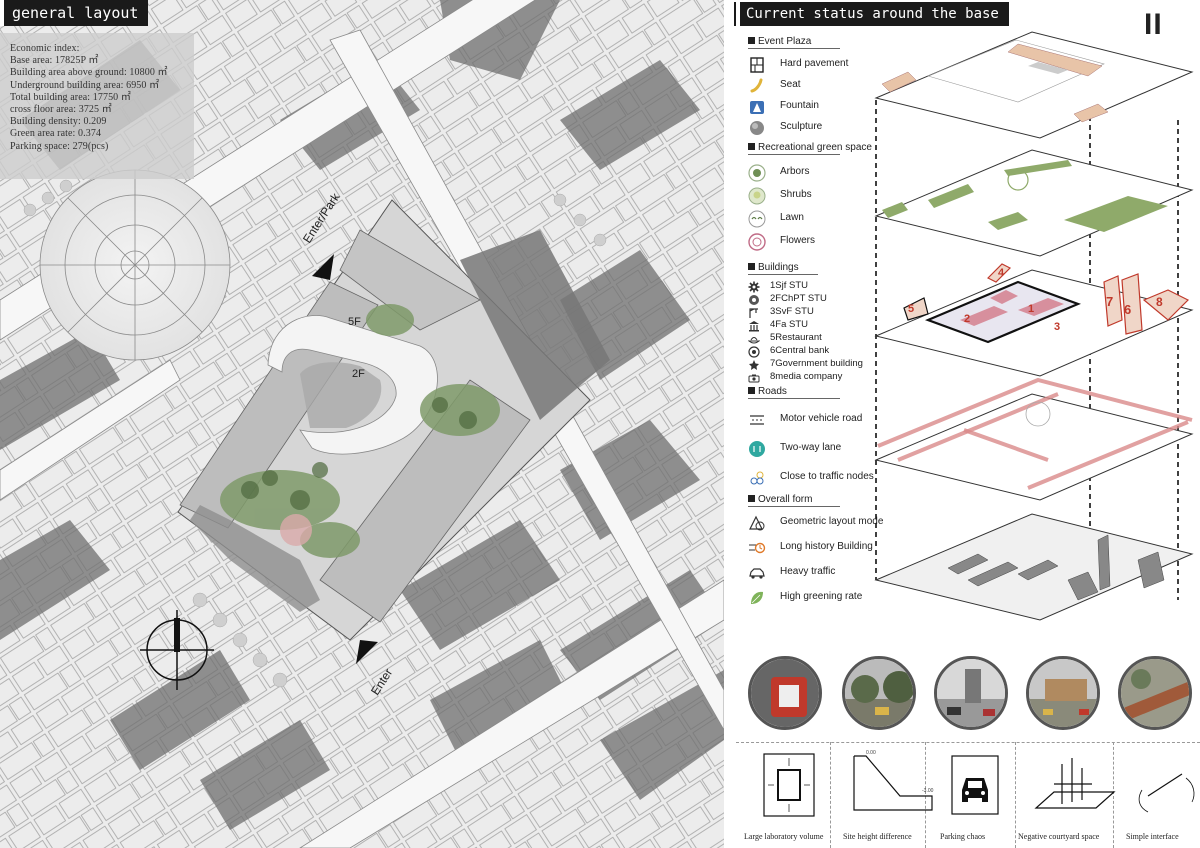 This screenshot has height=848, width=1200. What do you see at coordinates (54, 61) in the screenshot?
I see `economic-index-line: Base area: 17825P ㎡` at bounding box center [54, 61].